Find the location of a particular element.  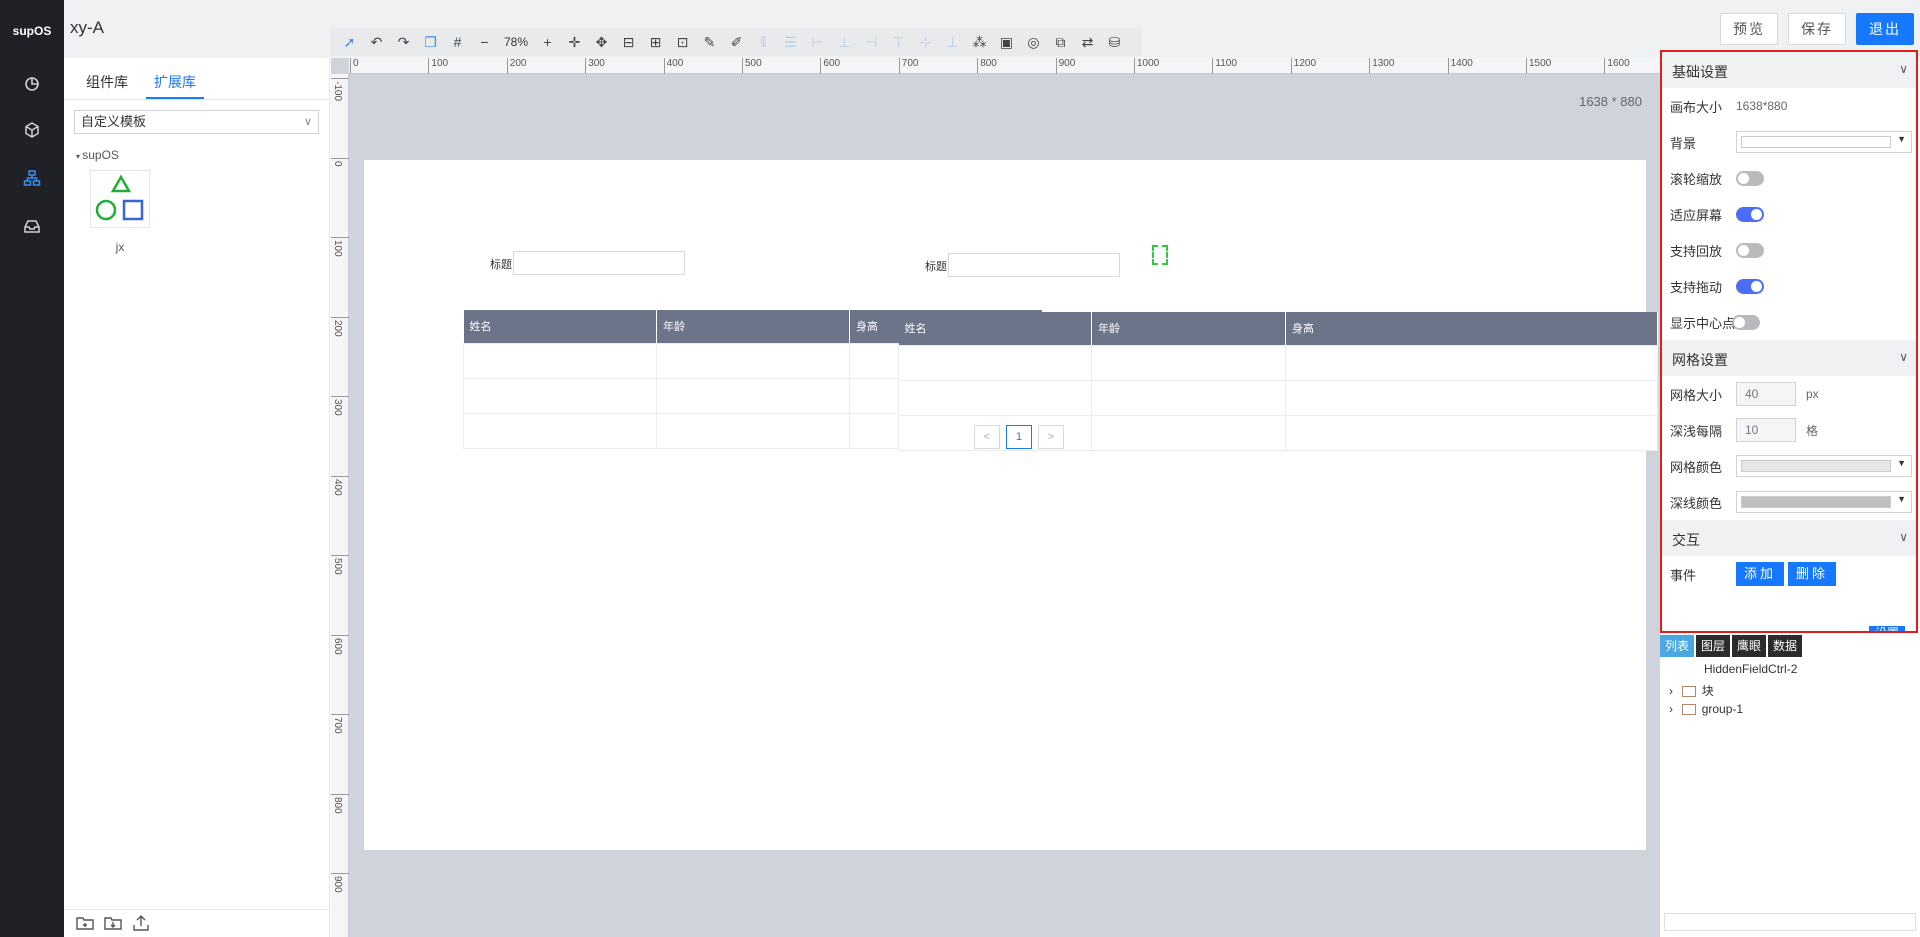

layer-item-block: › 块 is located at coordinates (1691, 690).